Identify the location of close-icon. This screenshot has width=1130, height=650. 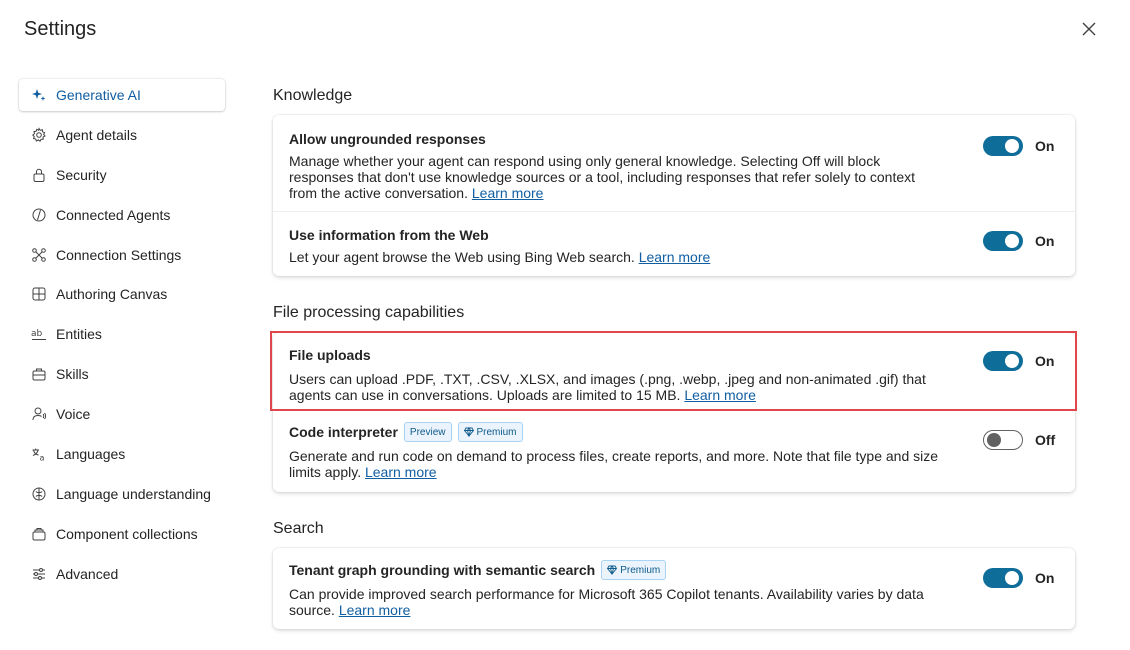
(1089, 29).